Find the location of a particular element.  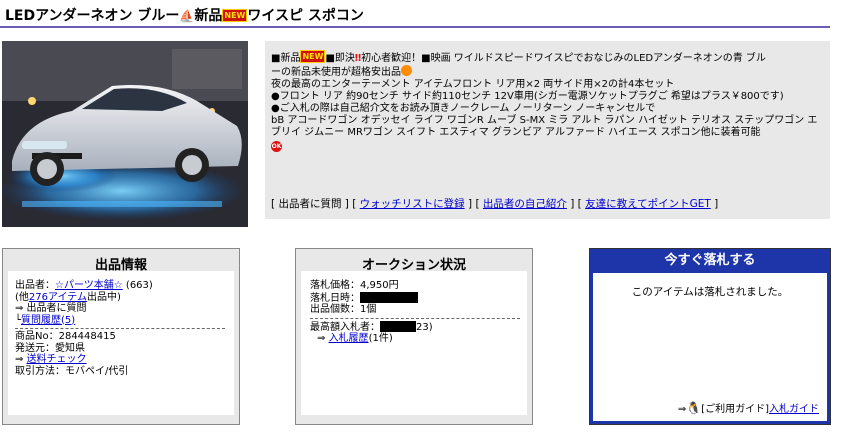

redacted-date is located at coordinates (389, 297).